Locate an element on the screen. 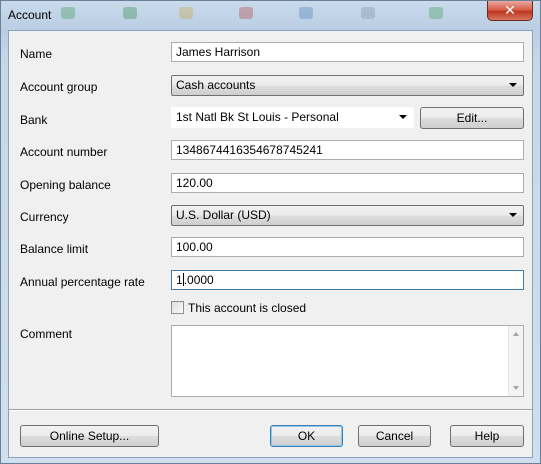  comment-textarea is located at coordinates (347, 361).